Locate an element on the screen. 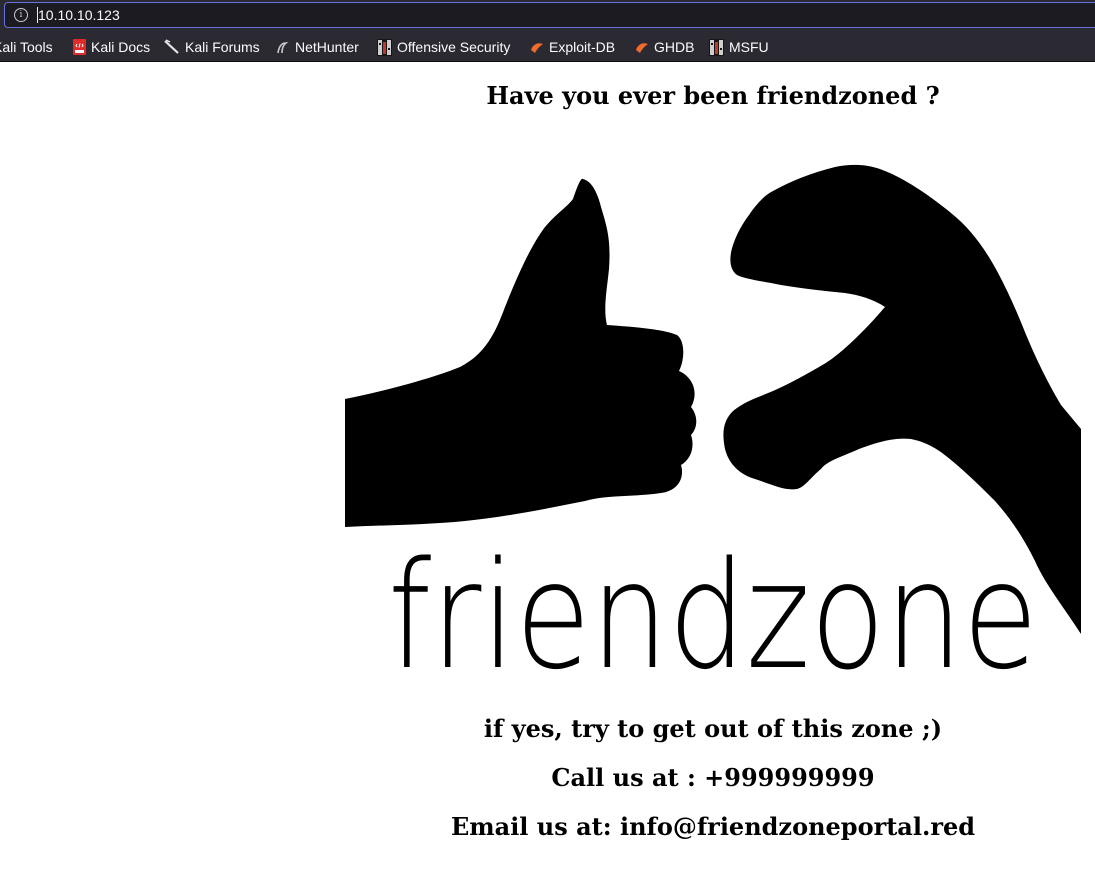 The height and width of the screenshot is (892, 1095). bookmark-kali-tools: Kali Tools is located at coordinates (26, 47).